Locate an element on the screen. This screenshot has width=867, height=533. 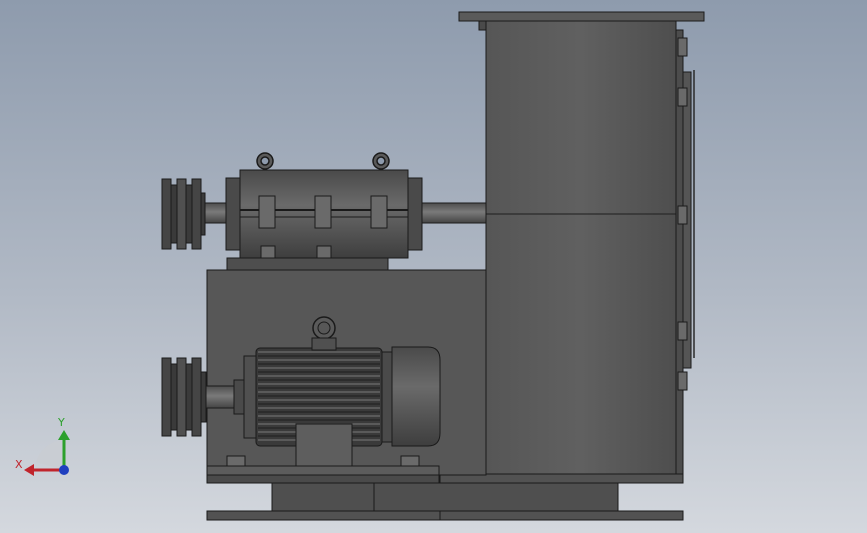
orientation-triad: X Y is located at coordinates (42, 446).